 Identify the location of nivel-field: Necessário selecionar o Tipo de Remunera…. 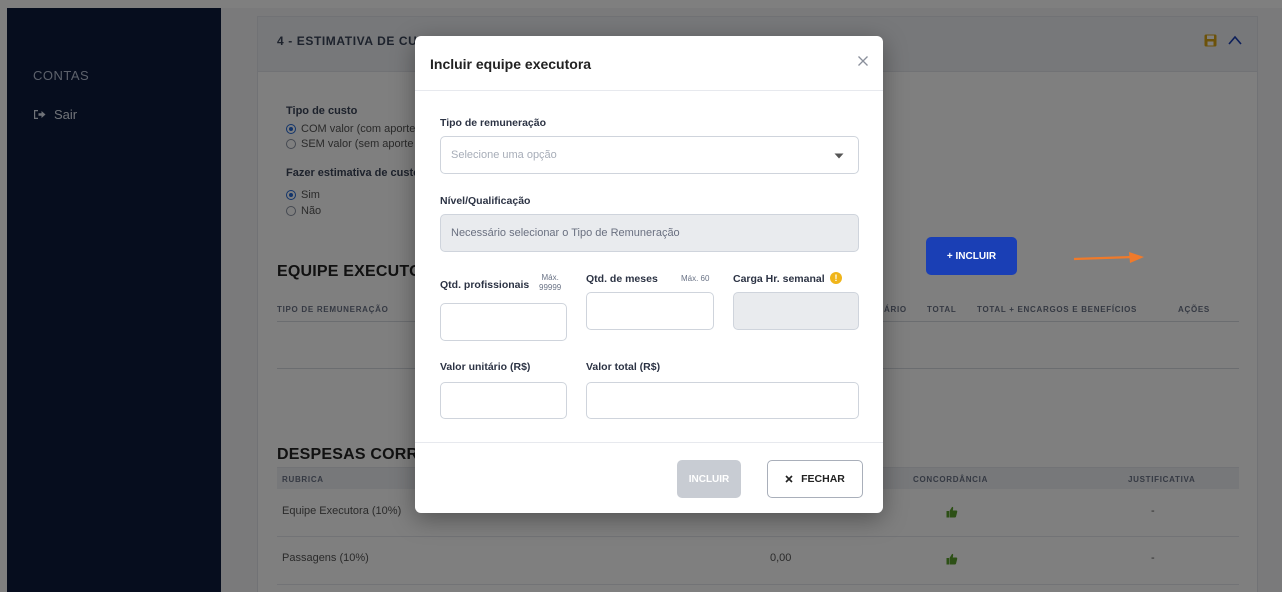
(649, 233).